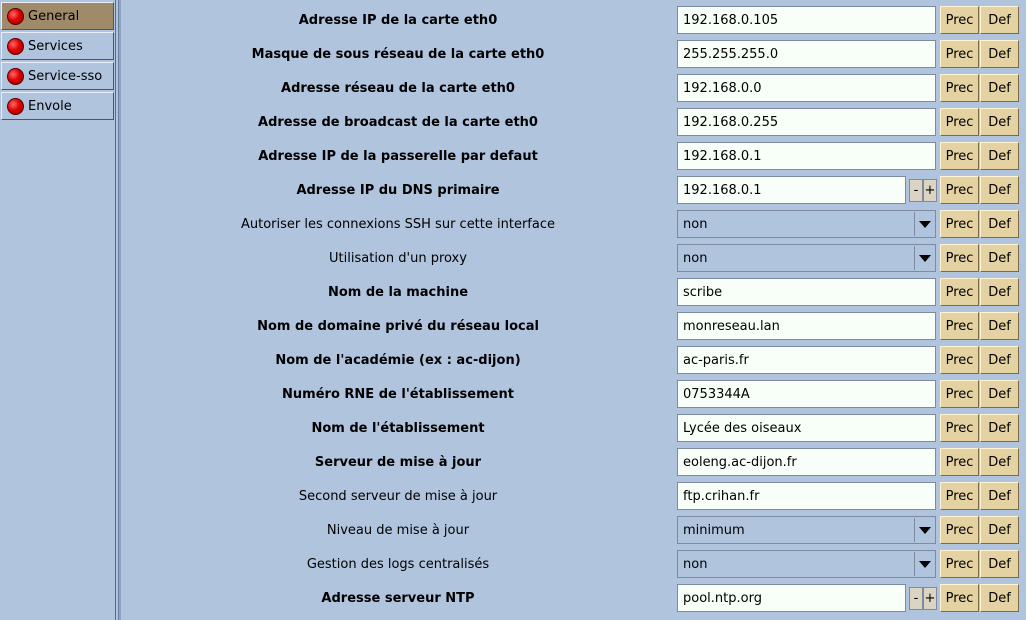 The height and width of the screenshot is (620, 1026). Describe the element at coordinates (58, 310) in the screenshot. I see `sidebar: General Services Service-sso Envole` at that location.